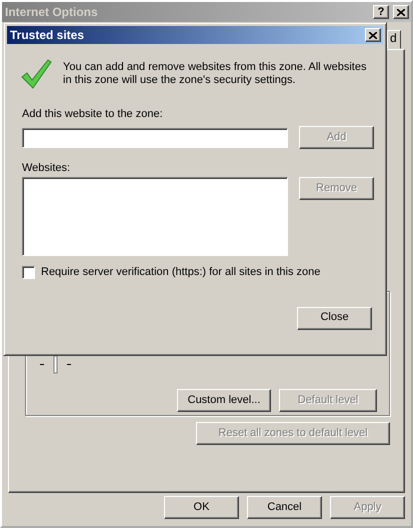 The image size is (413, 528). I want to click on ok-button: OK, so click(201, 507).